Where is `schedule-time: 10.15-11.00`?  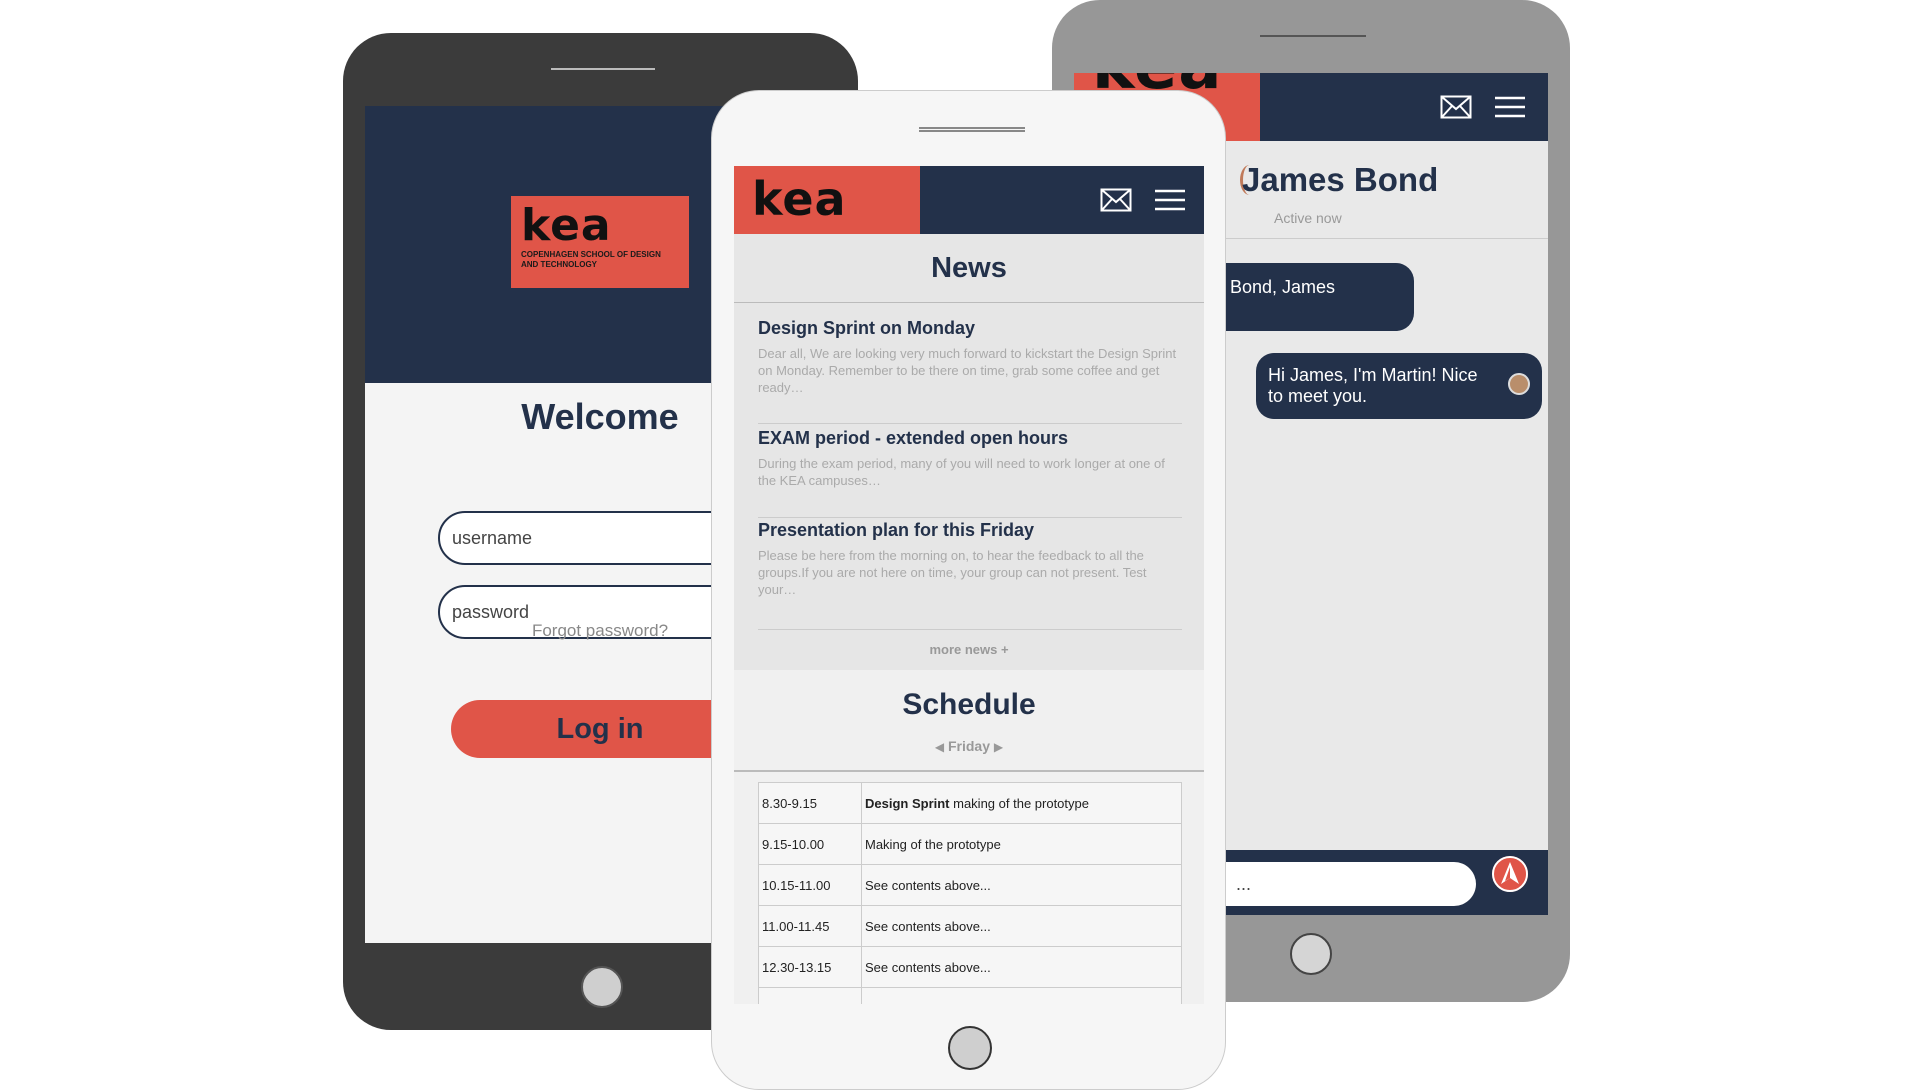
schedule-time: 10.15-11.00 is located at coordinates (810, 885).